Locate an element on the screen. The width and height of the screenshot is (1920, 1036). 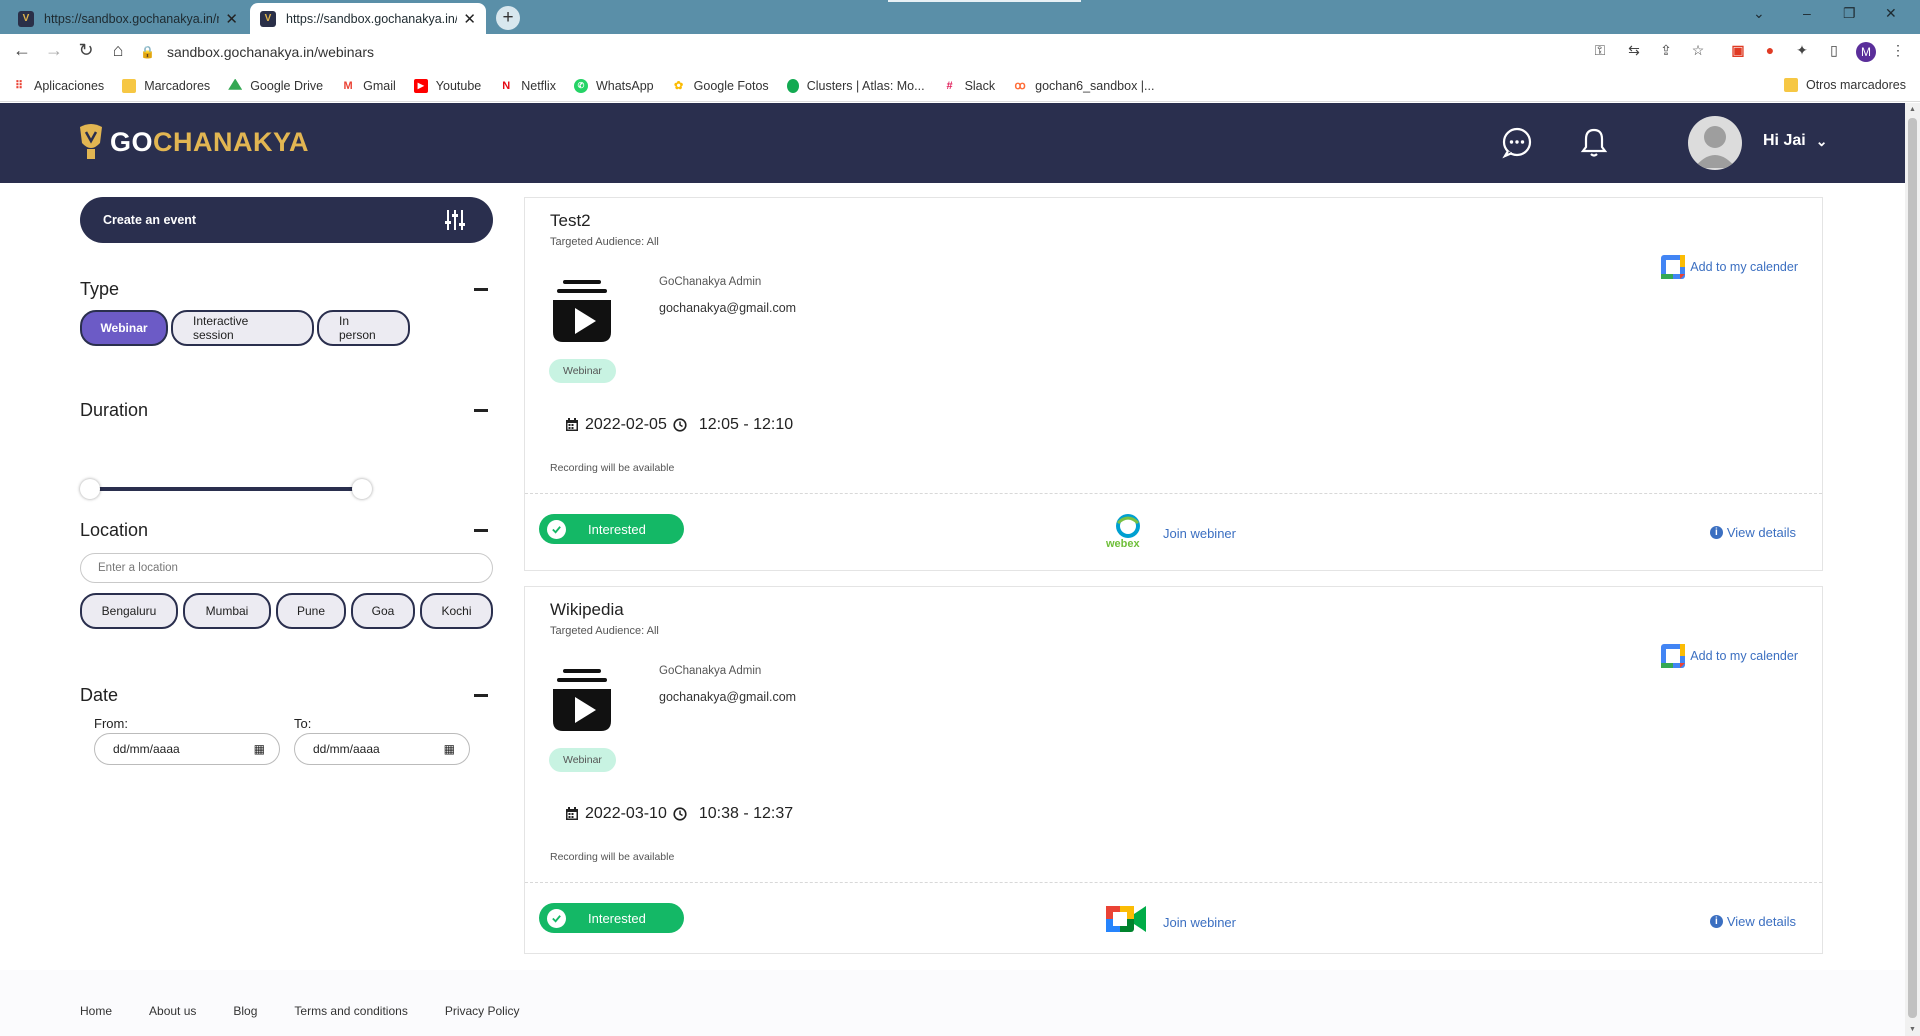
slider-handle-max is located at coordinates (362, 489).